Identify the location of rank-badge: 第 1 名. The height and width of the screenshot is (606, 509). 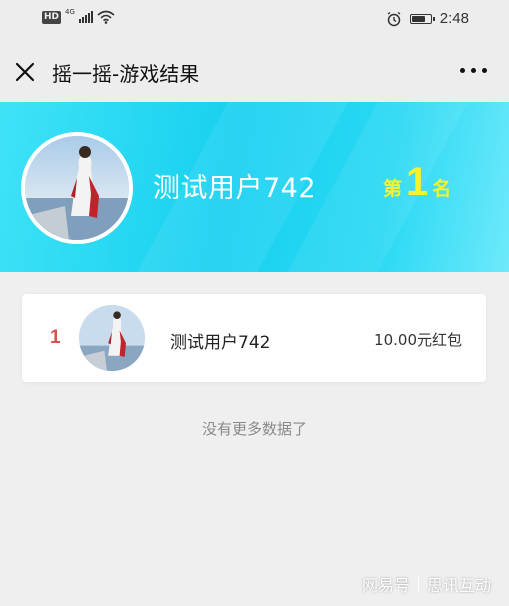
(417, 182).